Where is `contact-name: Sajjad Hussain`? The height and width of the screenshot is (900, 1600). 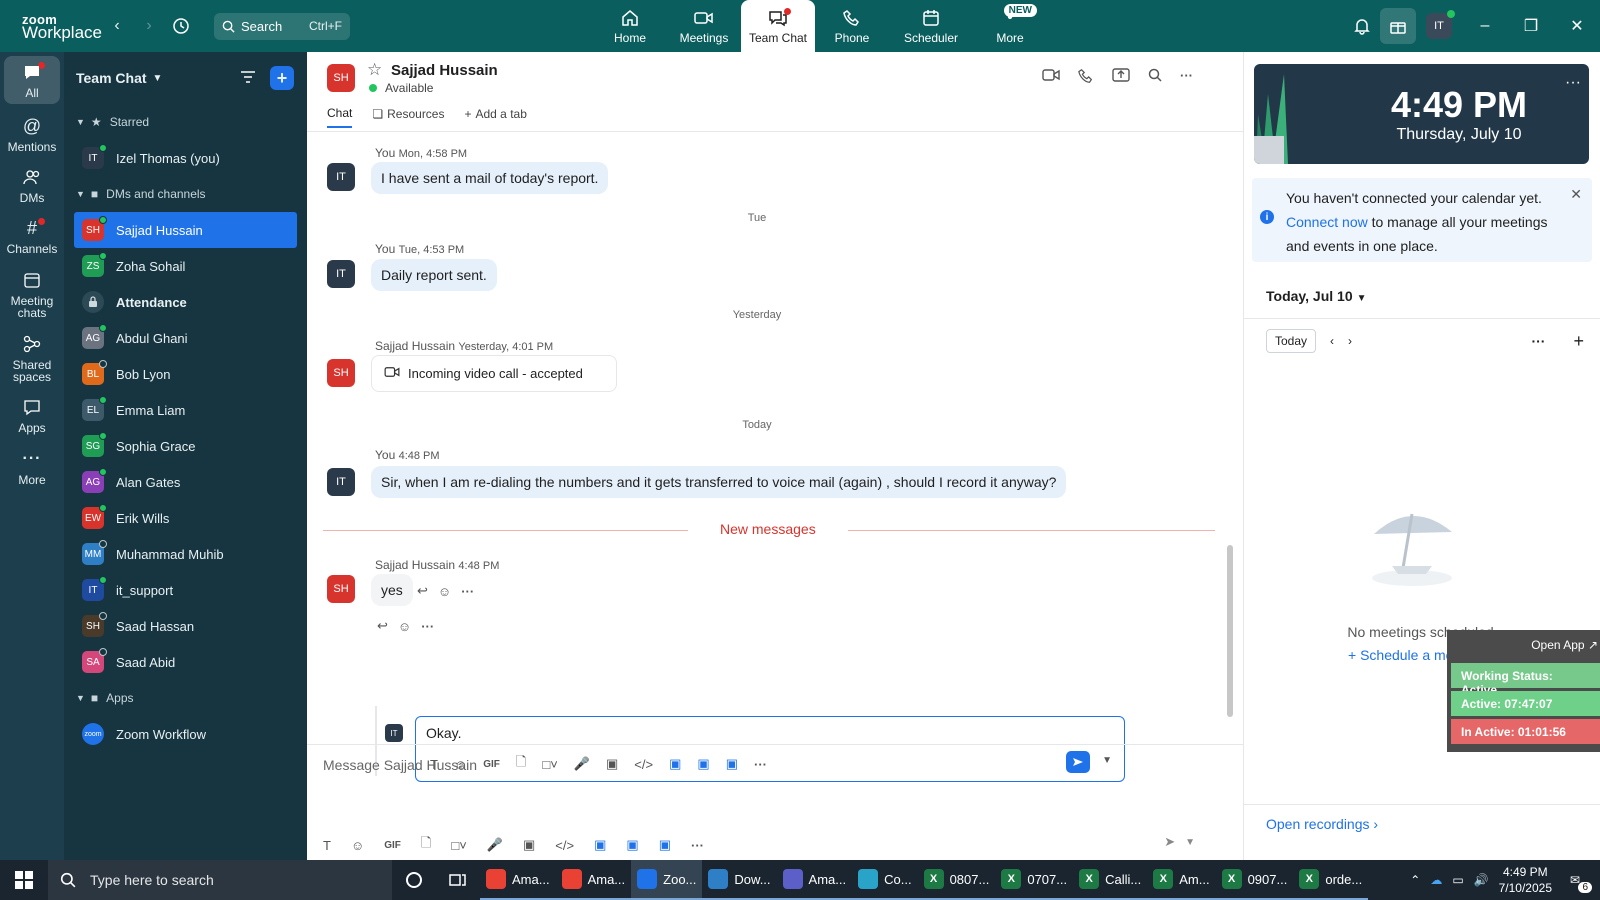
contact-name: Sajjad Hussain is located at coordinates (444, 70).